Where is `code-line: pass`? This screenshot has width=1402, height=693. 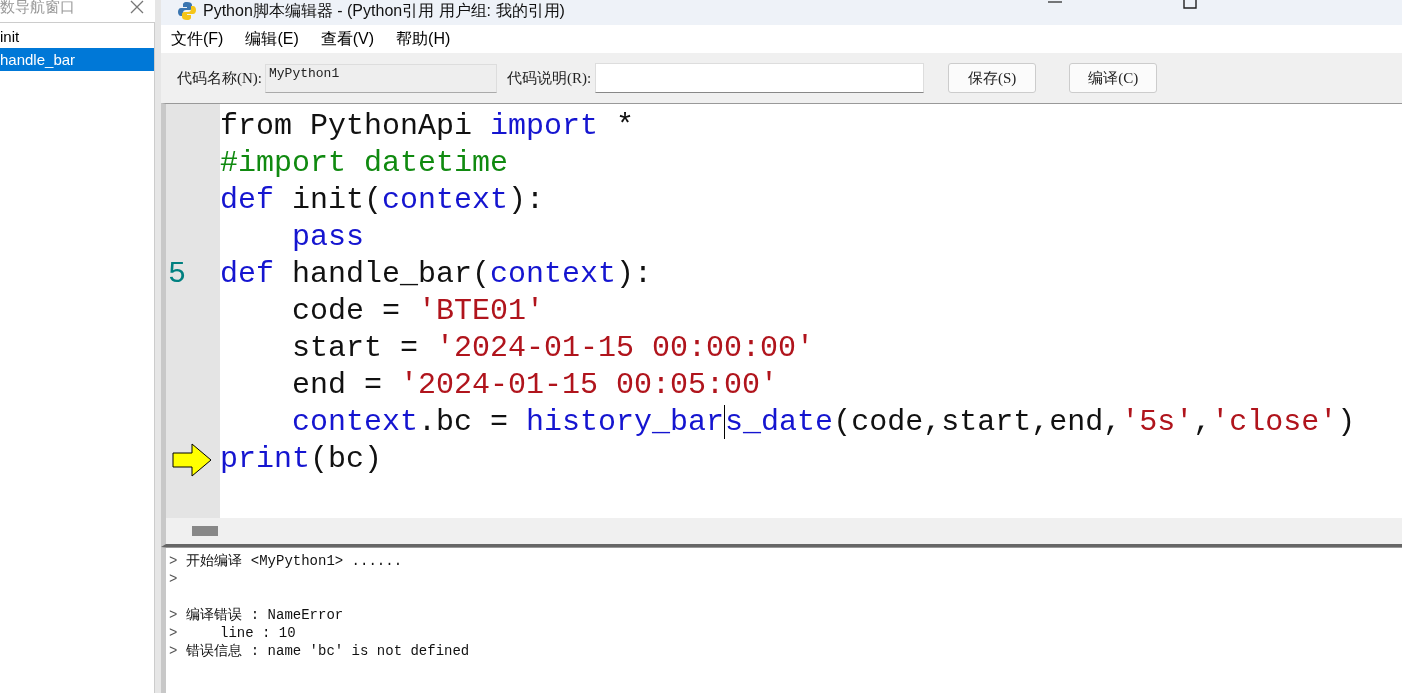
code-line: pass is located at coordinates (328, 237).